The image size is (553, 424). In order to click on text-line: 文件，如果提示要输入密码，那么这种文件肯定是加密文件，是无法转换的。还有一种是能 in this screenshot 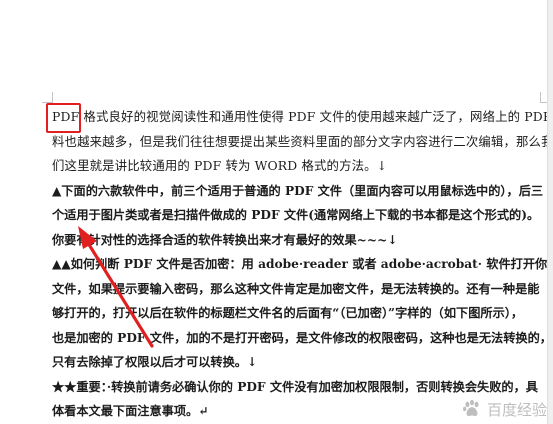, I will do `click(296, 288)`.